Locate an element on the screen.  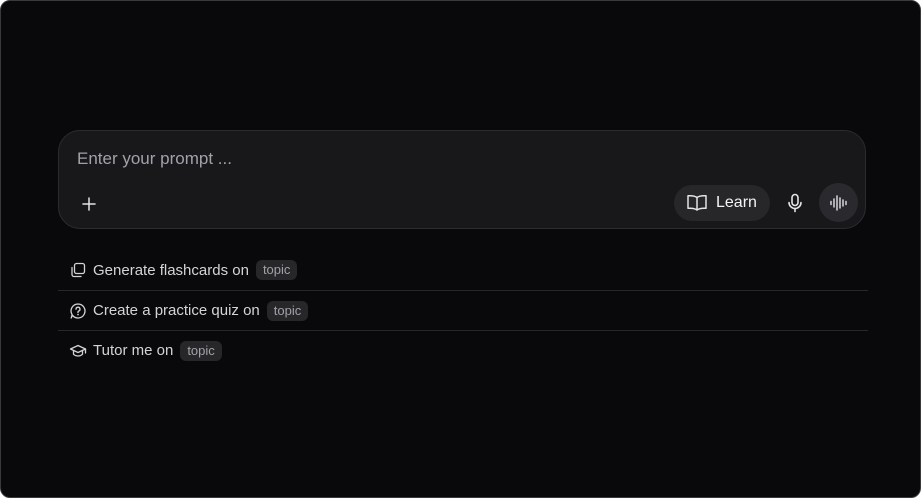
voice-mode-button is located at coordinates (838, 202).